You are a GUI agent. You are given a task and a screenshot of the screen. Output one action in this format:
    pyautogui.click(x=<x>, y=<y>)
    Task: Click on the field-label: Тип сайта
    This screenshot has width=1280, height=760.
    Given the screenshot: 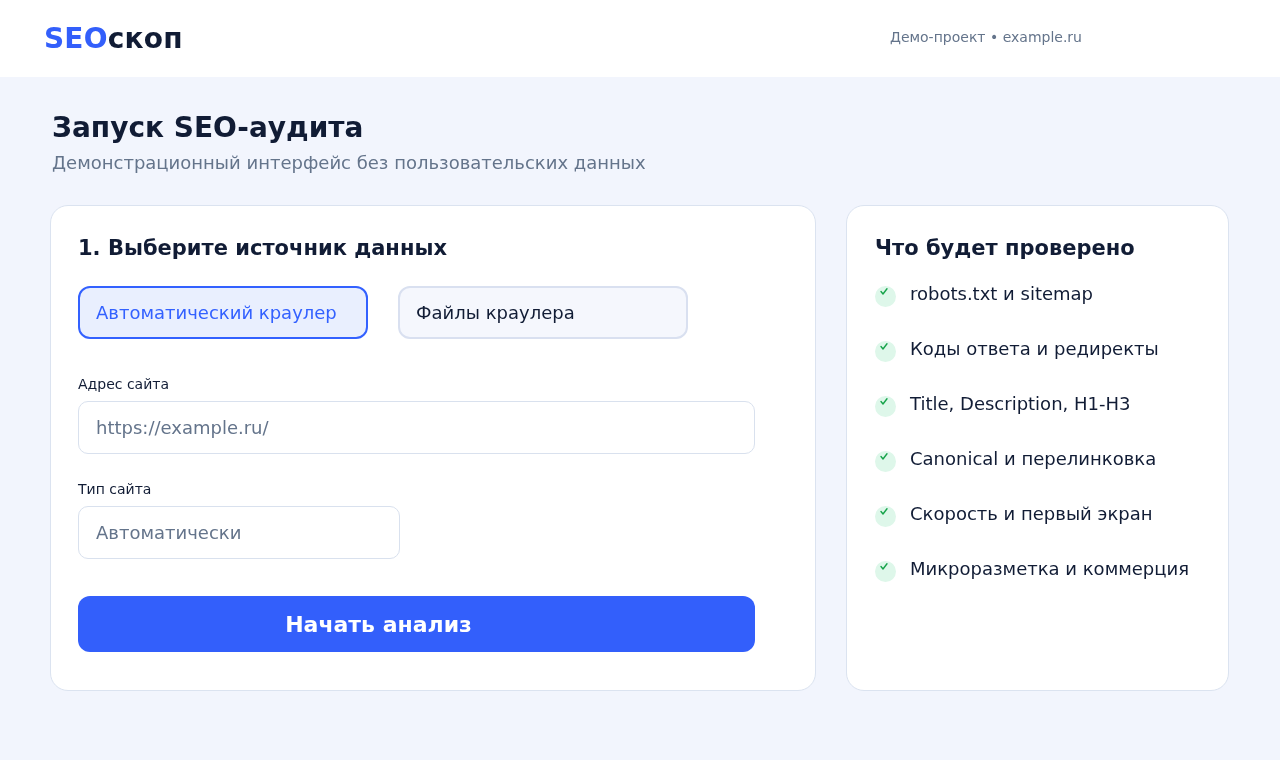 What is the action you would take?
    pyautogui.click(x=115, y=489)
    